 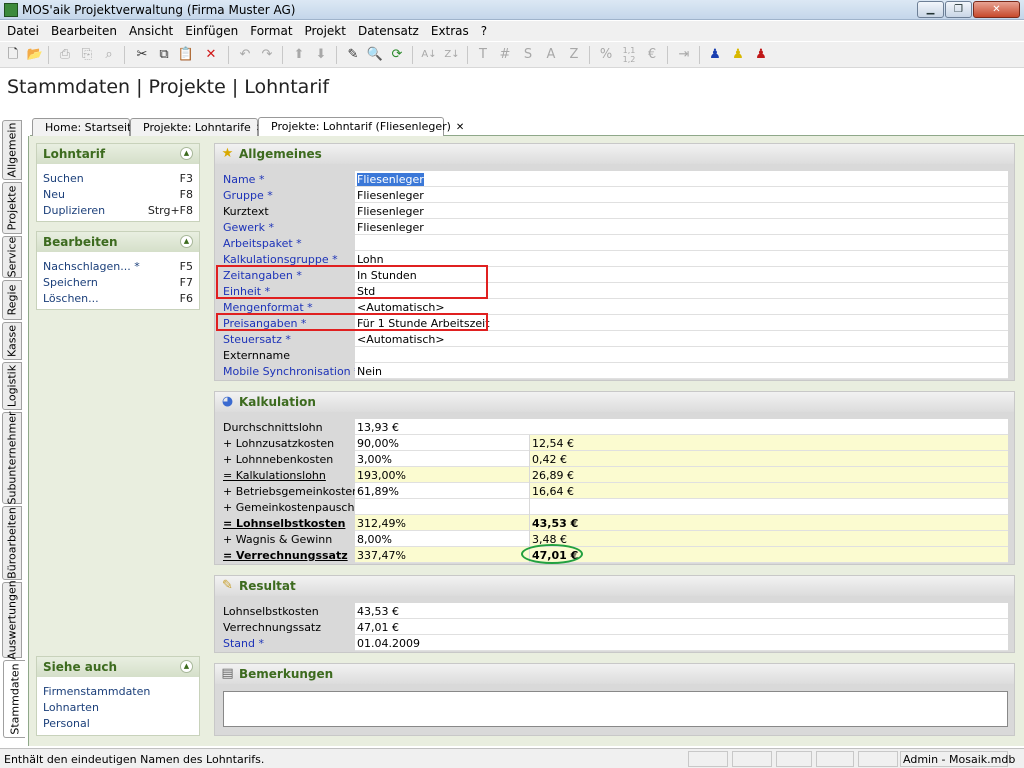 What do you see at coordinates (83, 29) in the screenshot?
I see `menu-bearbeiten: Bearbeiten` at bounding box center [83, 29].